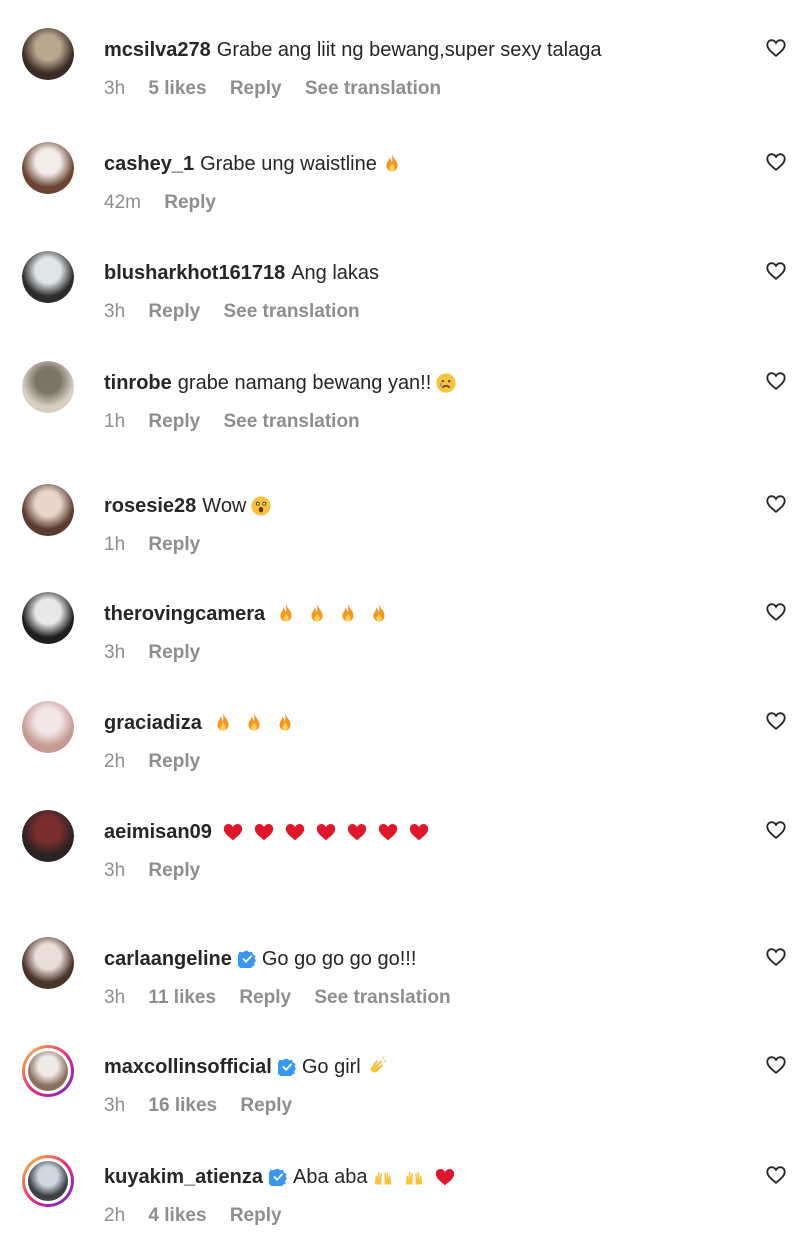 Image resolution: width=800 pixels, height=1253 pixels. What do you see at coordinates (168, 959) in the screenshot?
I see `username-link: carlaangeline` at bounding box center [168, 959].